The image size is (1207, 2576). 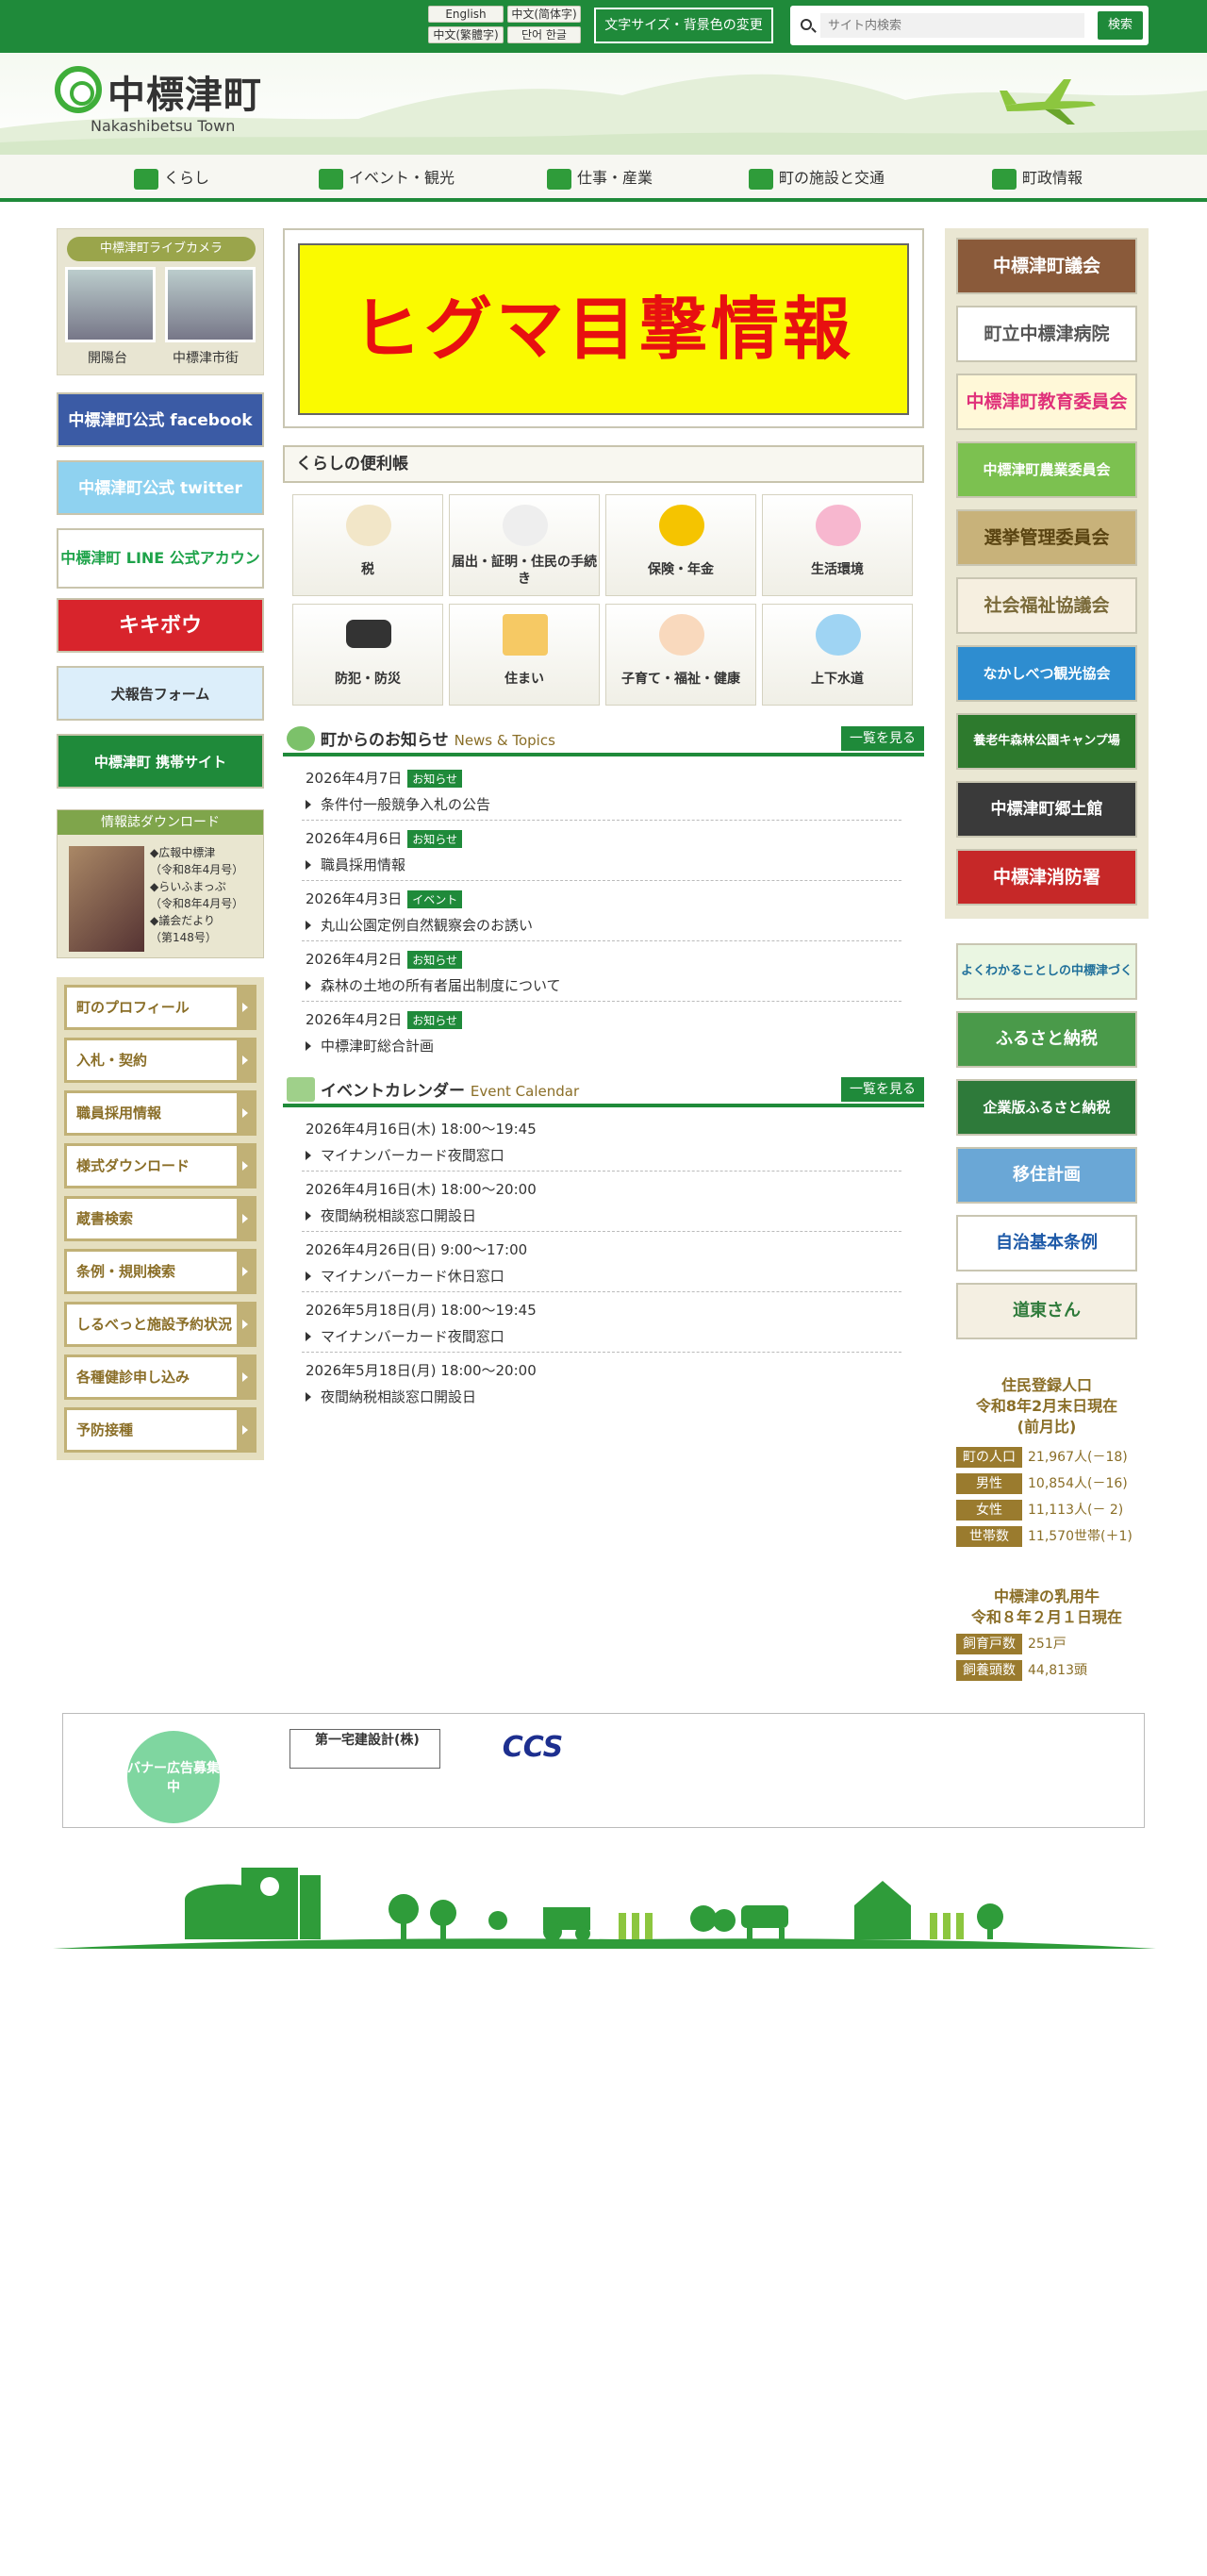 What do you see at coordinates (1046, 877) in the screenshot?
I see `link-fire-station: 中標津消防署` at bounding box center [1046, 877].